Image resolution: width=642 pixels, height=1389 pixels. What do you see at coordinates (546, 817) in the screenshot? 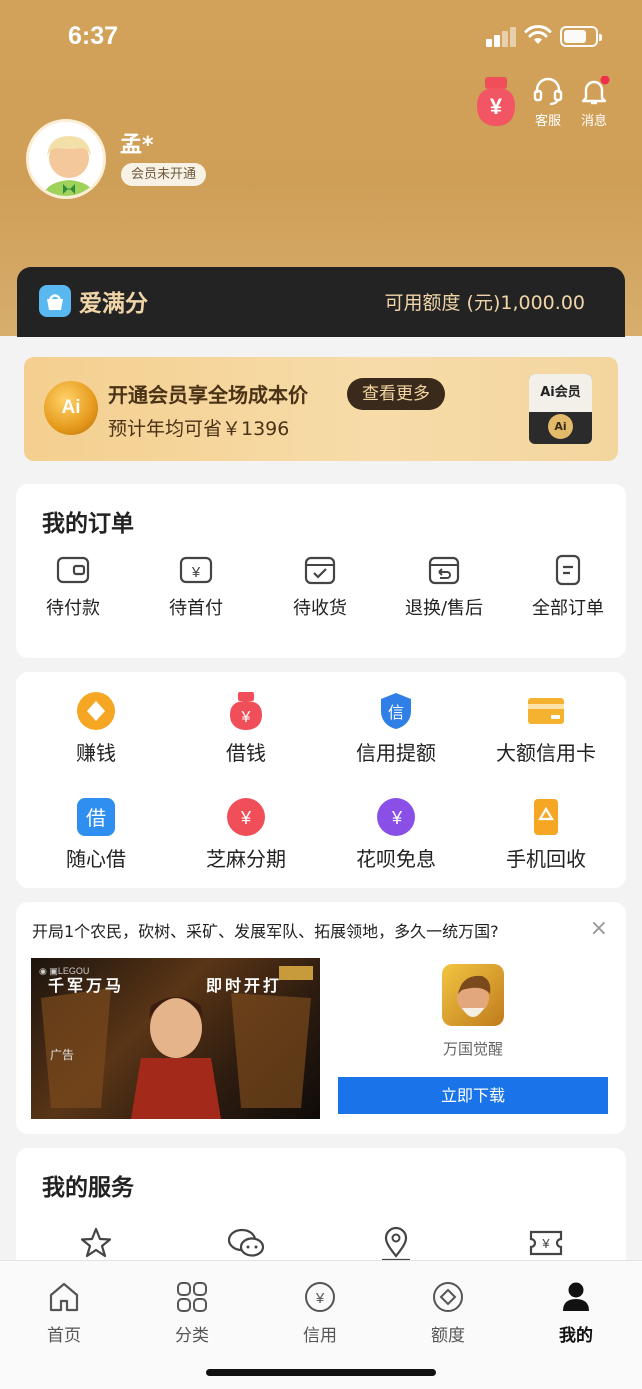
I see `phone-recycle-icon` at bounding box center [546, 817].